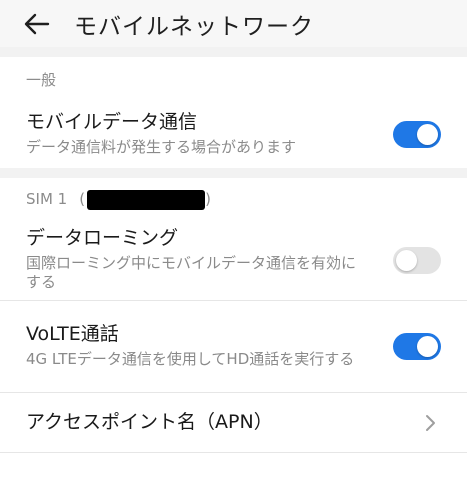 The height and width of the screenshot is (480, 467). What do you see at coordinates (72, 334) in the screenshot?
I see `volte-title: VoLTE通話` at bounding box center [72, 334].